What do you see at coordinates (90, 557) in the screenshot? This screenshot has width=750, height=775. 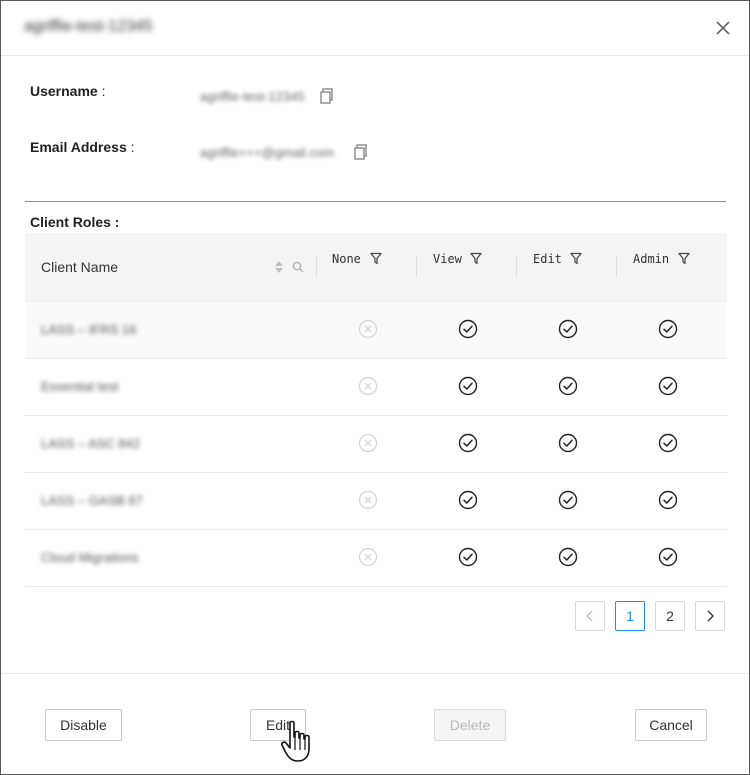 I see `client-name-cell: Cloud Migrations` at bounding box center [90, 557].